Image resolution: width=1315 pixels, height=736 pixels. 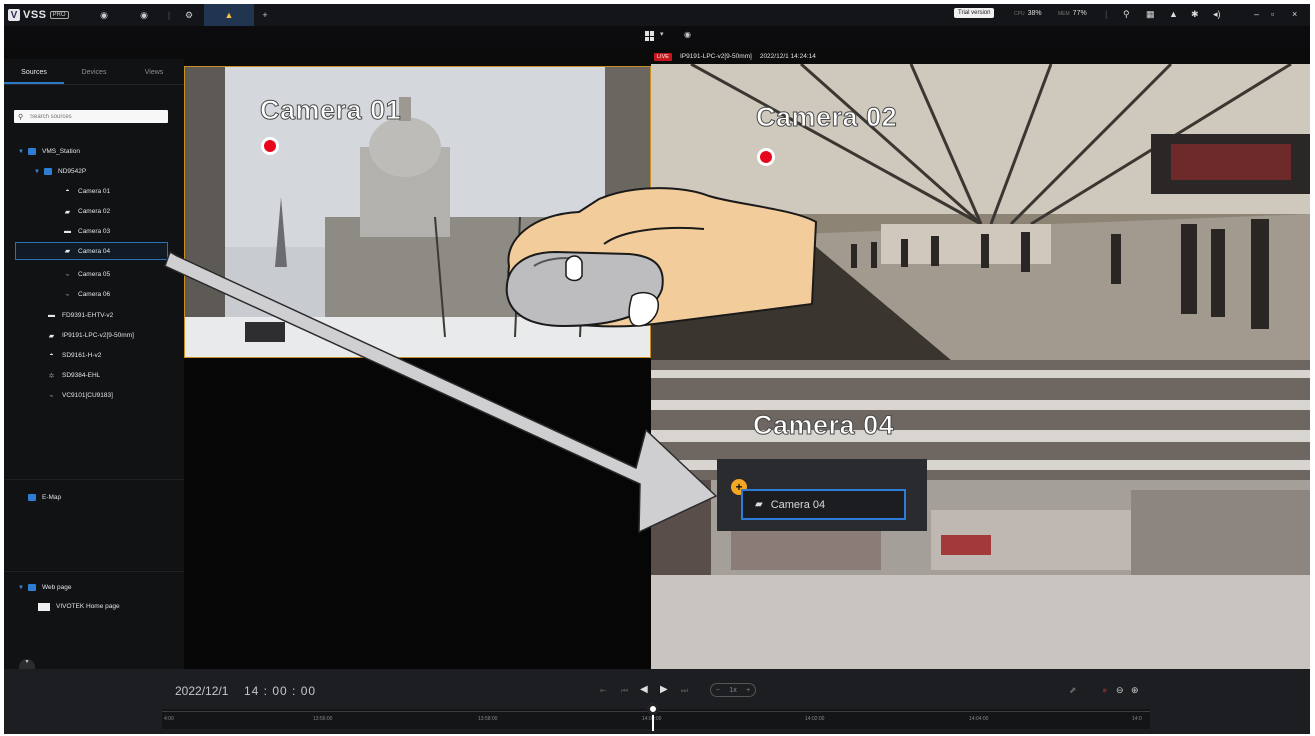 What do you see at coordinates (798, 504) in the screenshot?
I see `drag-camera-label: Camera 04` at bounding box center [798, 504].